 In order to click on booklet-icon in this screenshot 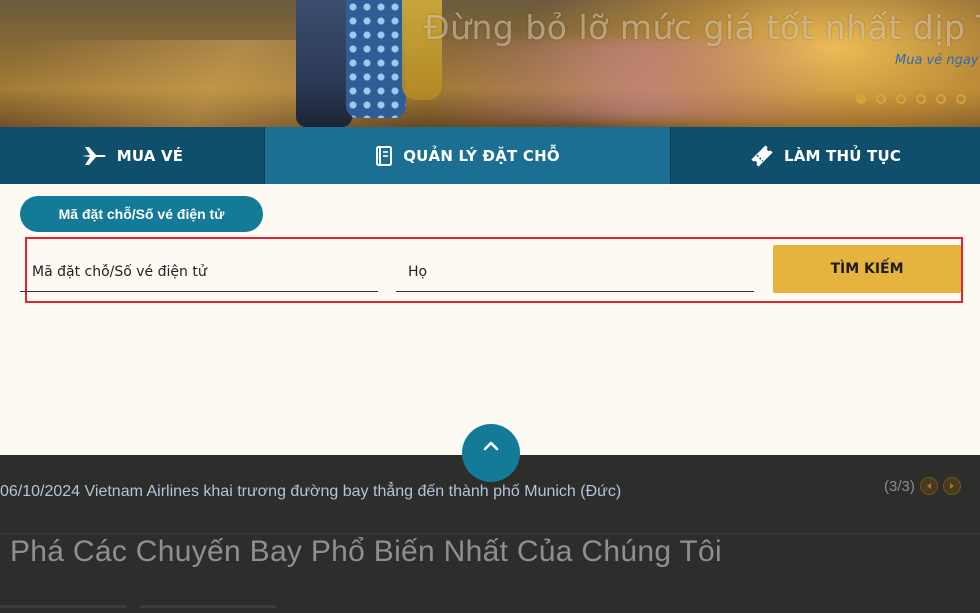, I will do `click(384, 155)`.